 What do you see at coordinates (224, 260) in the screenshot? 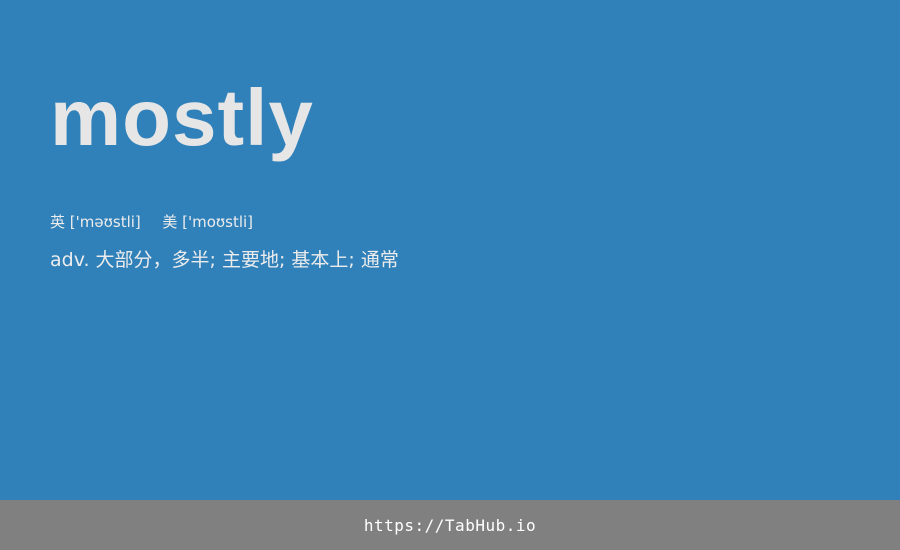
I see `definition: adv. 大部分，多半; 主要地; 基本上; 通常` at bounding box center [224, 260].